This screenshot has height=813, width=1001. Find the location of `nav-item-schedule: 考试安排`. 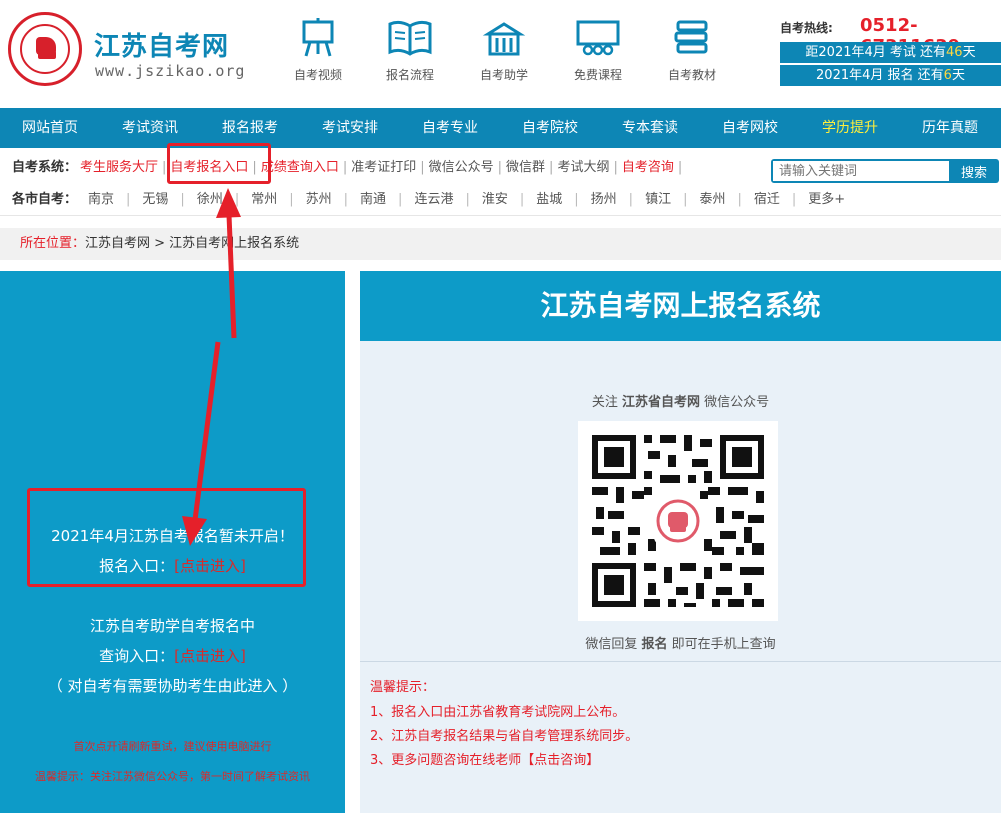

nav-item-schedule: 考试安排 is located at coordinates (350, 128).